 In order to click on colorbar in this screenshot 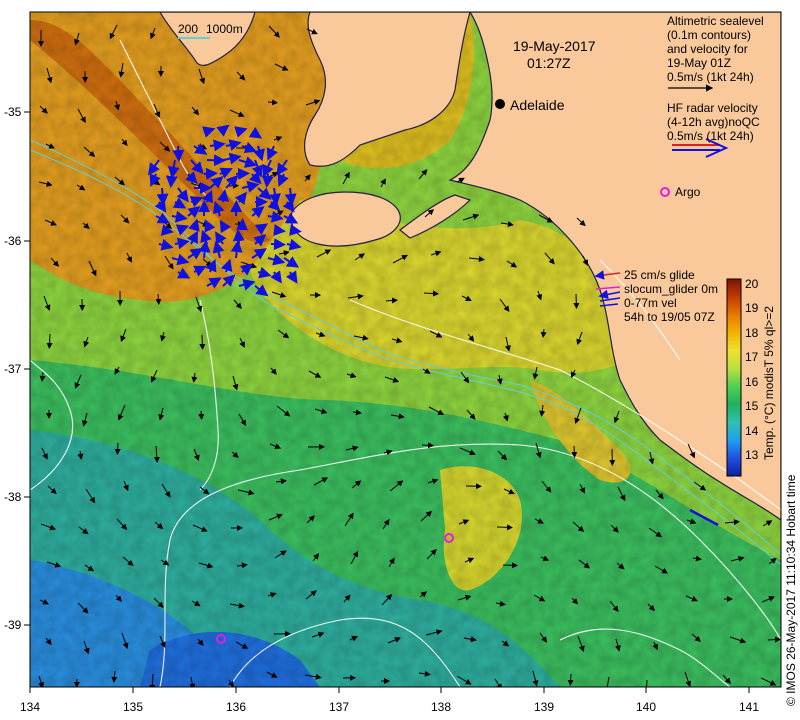, I will do `click(734, 377)`.